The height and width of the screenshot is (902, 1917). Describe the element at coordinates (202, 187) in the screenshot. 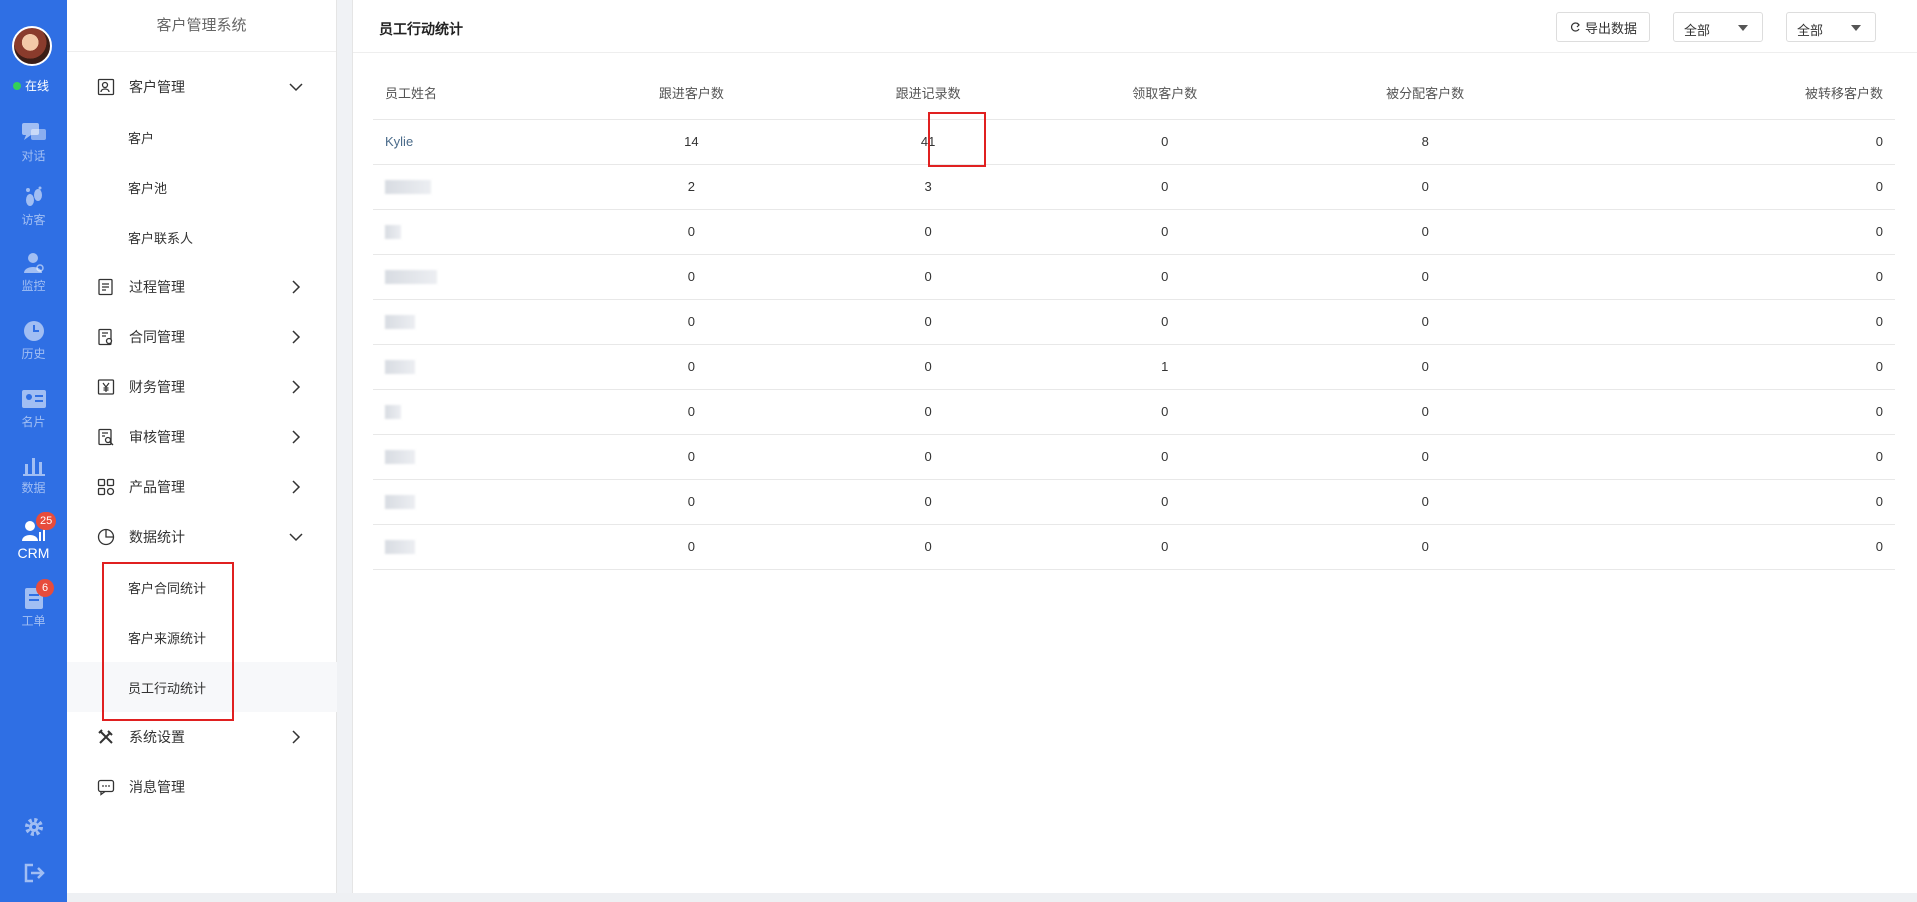

I see `sub-item-customer-pool: 客户池` at that location.